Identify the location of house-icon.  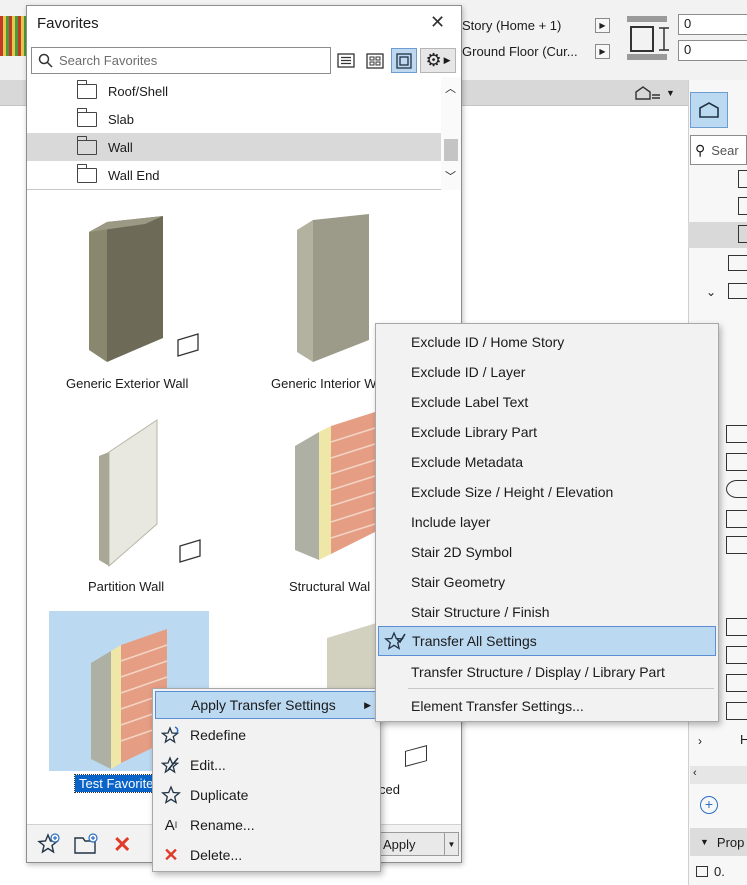
(709, 110).